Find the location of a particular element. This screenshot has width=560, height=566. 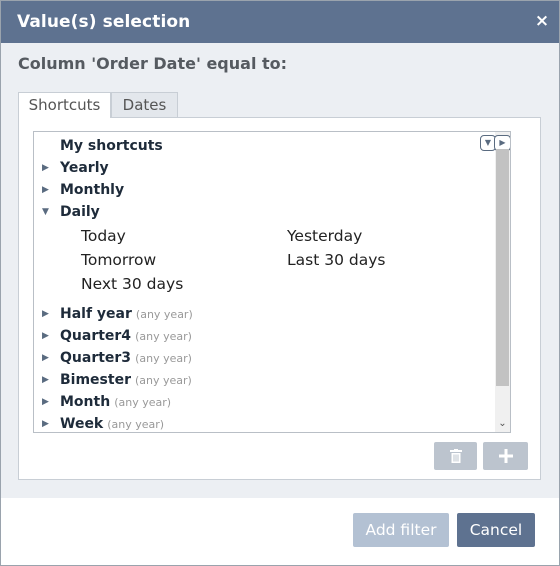

tree-root-my-shortcuts: My shortcuts is located at coordinates (111, 148).